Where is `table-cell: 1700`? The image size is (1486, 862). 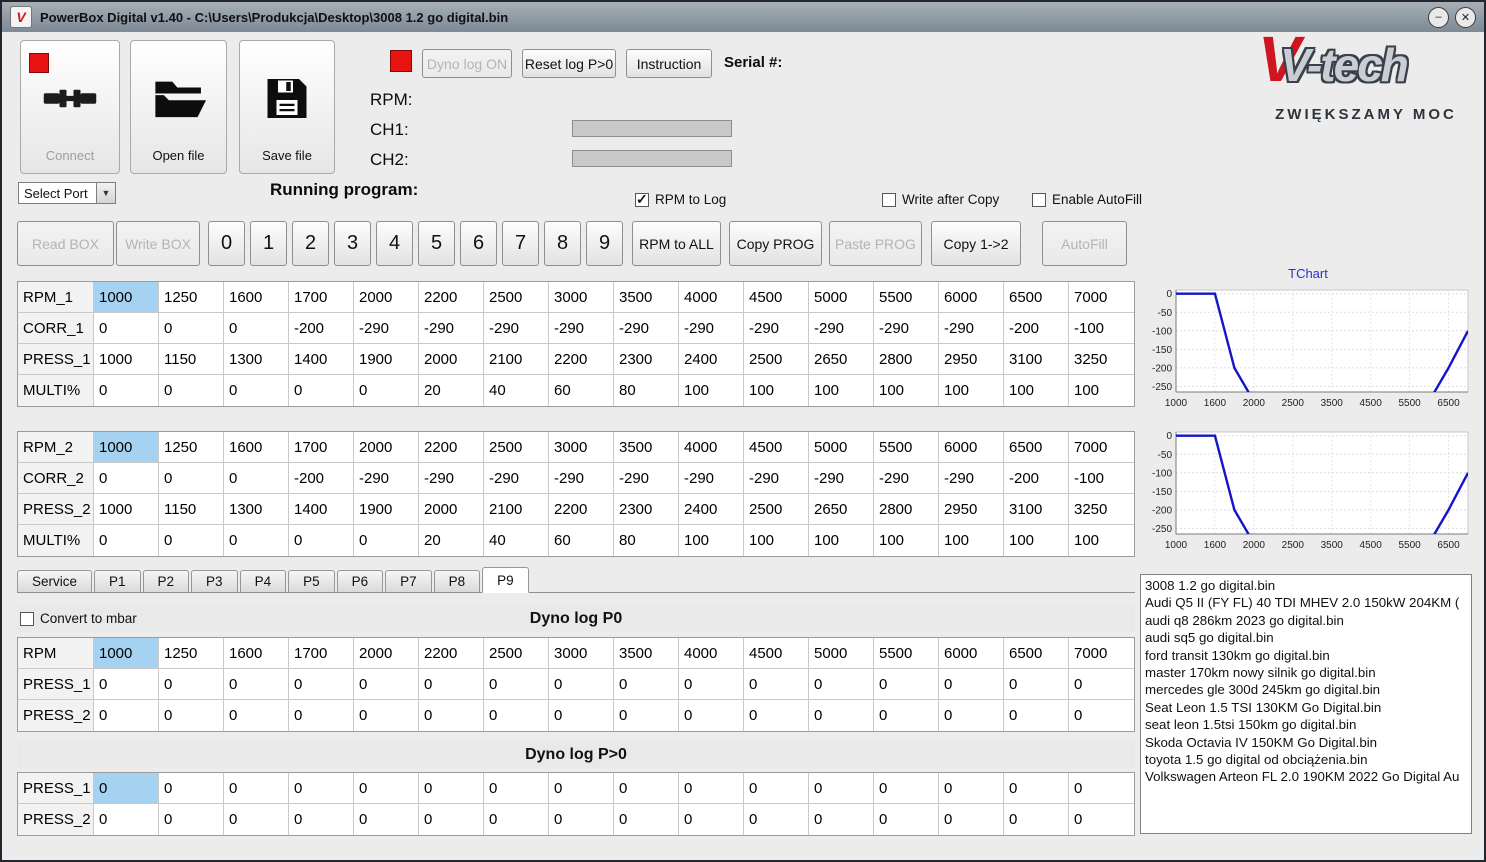 table-cell: 1700 is located at coordinates (321, 447).